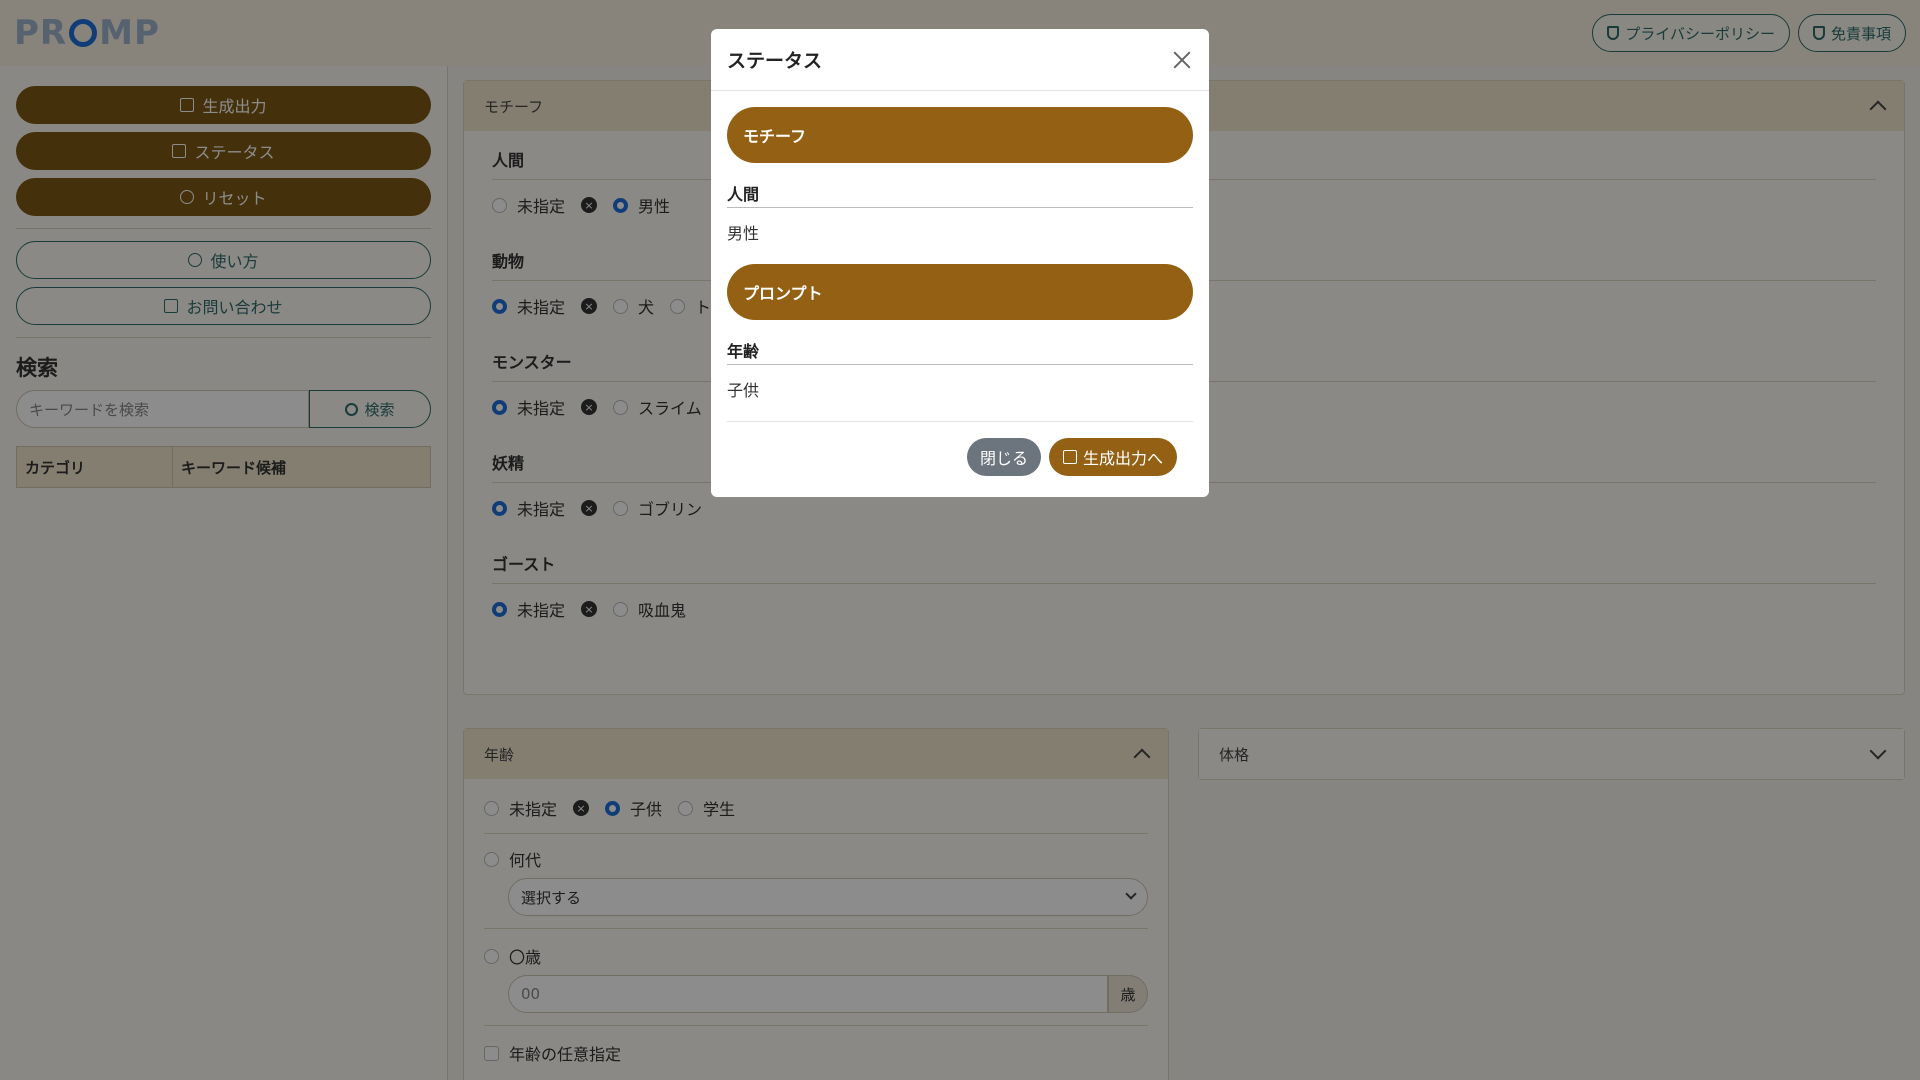 The height and width of the screenshot is (1080, 1920). What do you see at coordinates (960, 135) in the screenshot?
I see `modal-section-header: モチーフ` at bounding box center [960, 135].